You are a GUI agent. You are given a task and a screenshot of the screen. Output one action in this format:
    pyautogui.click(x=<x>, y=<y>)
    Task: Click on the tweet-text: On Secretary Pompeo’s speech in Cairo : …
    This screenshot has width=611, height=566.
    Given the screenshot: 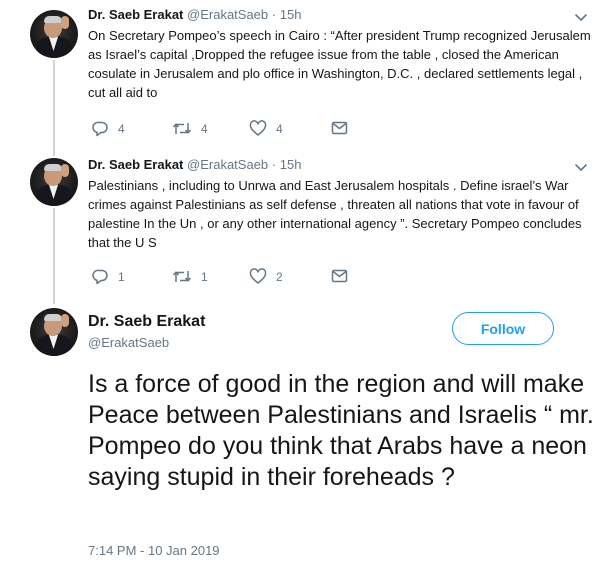 What is the action you would take?
    pyautogui.click(x=339, y=64)
    